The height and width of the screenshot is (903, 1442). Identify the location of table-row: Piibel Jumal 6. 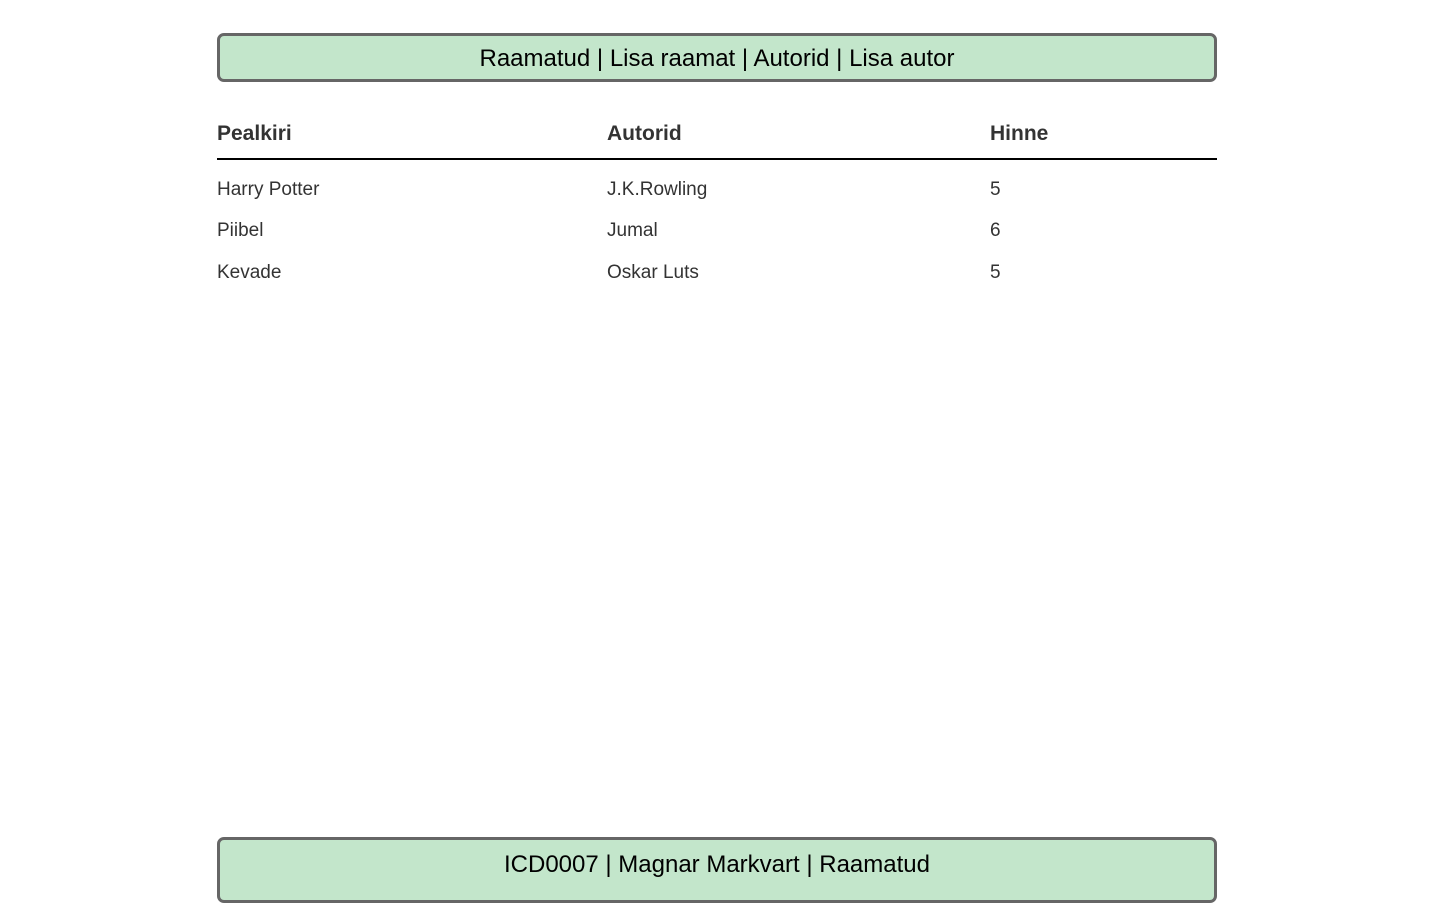
(717, 231).